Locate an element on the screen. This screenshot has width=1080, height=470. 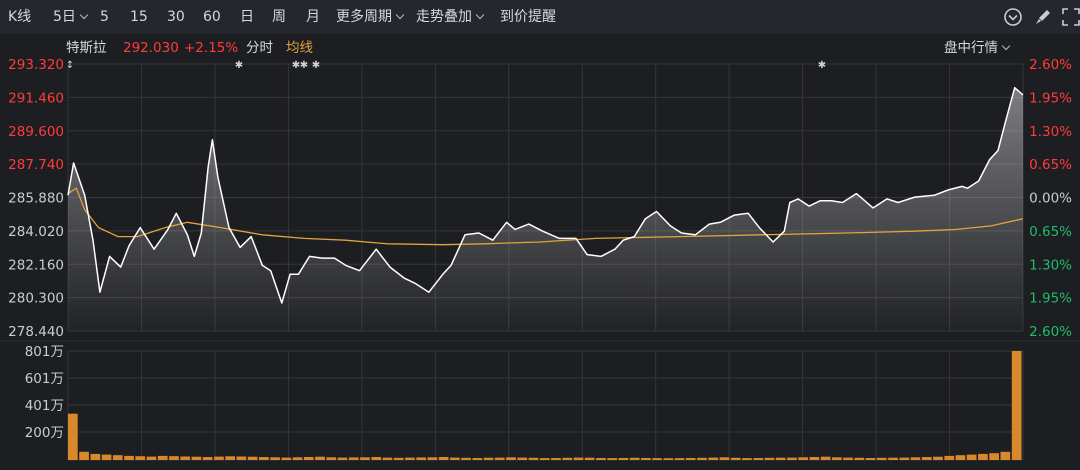
volume-tick-label: 200万 is located at coordinates (44, 433).